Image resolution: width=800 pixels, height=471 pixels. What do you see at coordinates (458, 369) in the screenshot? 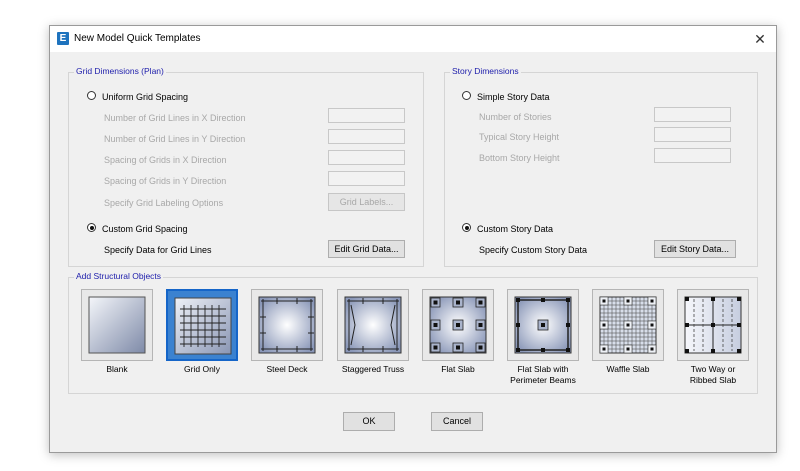
I see `flat-slab-template-label: Flat Slab` at bounding box center [458, 369].